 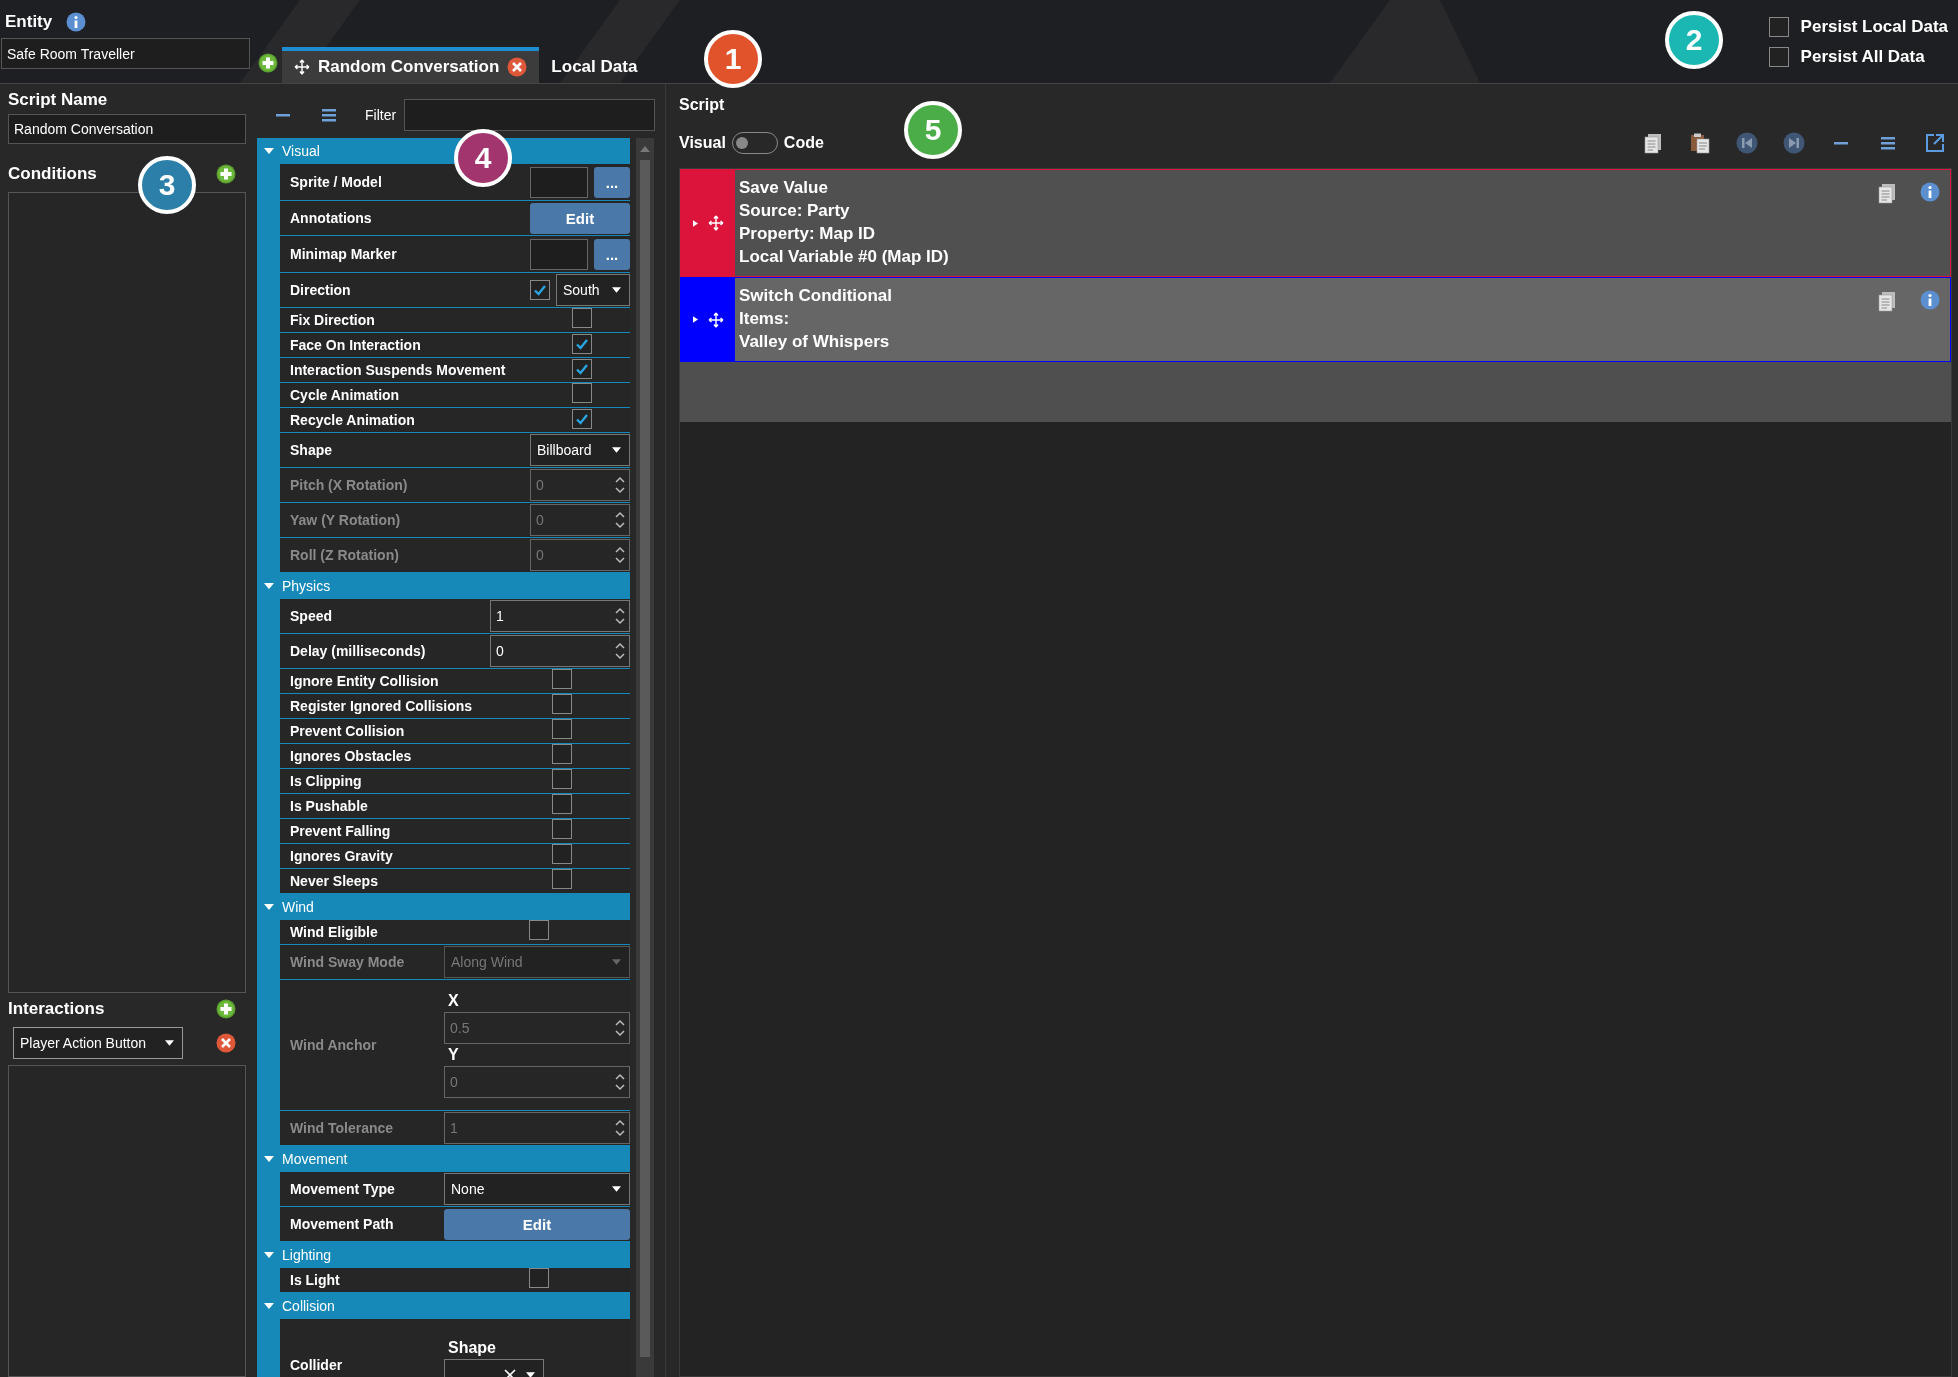 I want to click on property-label: Fix Direction, so click(x=332, y=320).